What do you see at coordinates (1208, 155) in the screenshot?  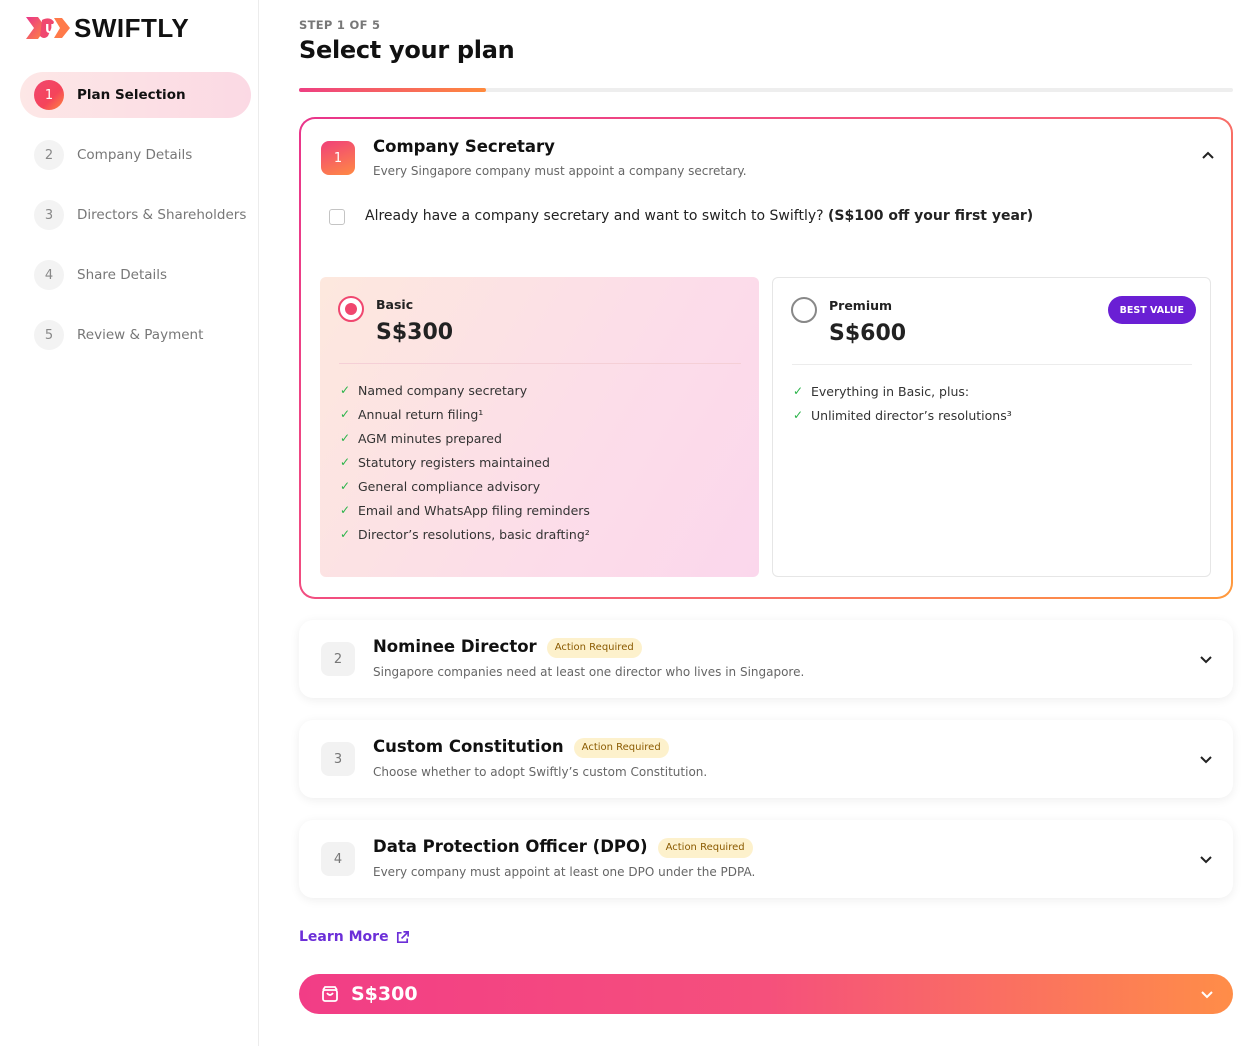 I see `chevron-up-icon` at bounding box center [1208, 155].